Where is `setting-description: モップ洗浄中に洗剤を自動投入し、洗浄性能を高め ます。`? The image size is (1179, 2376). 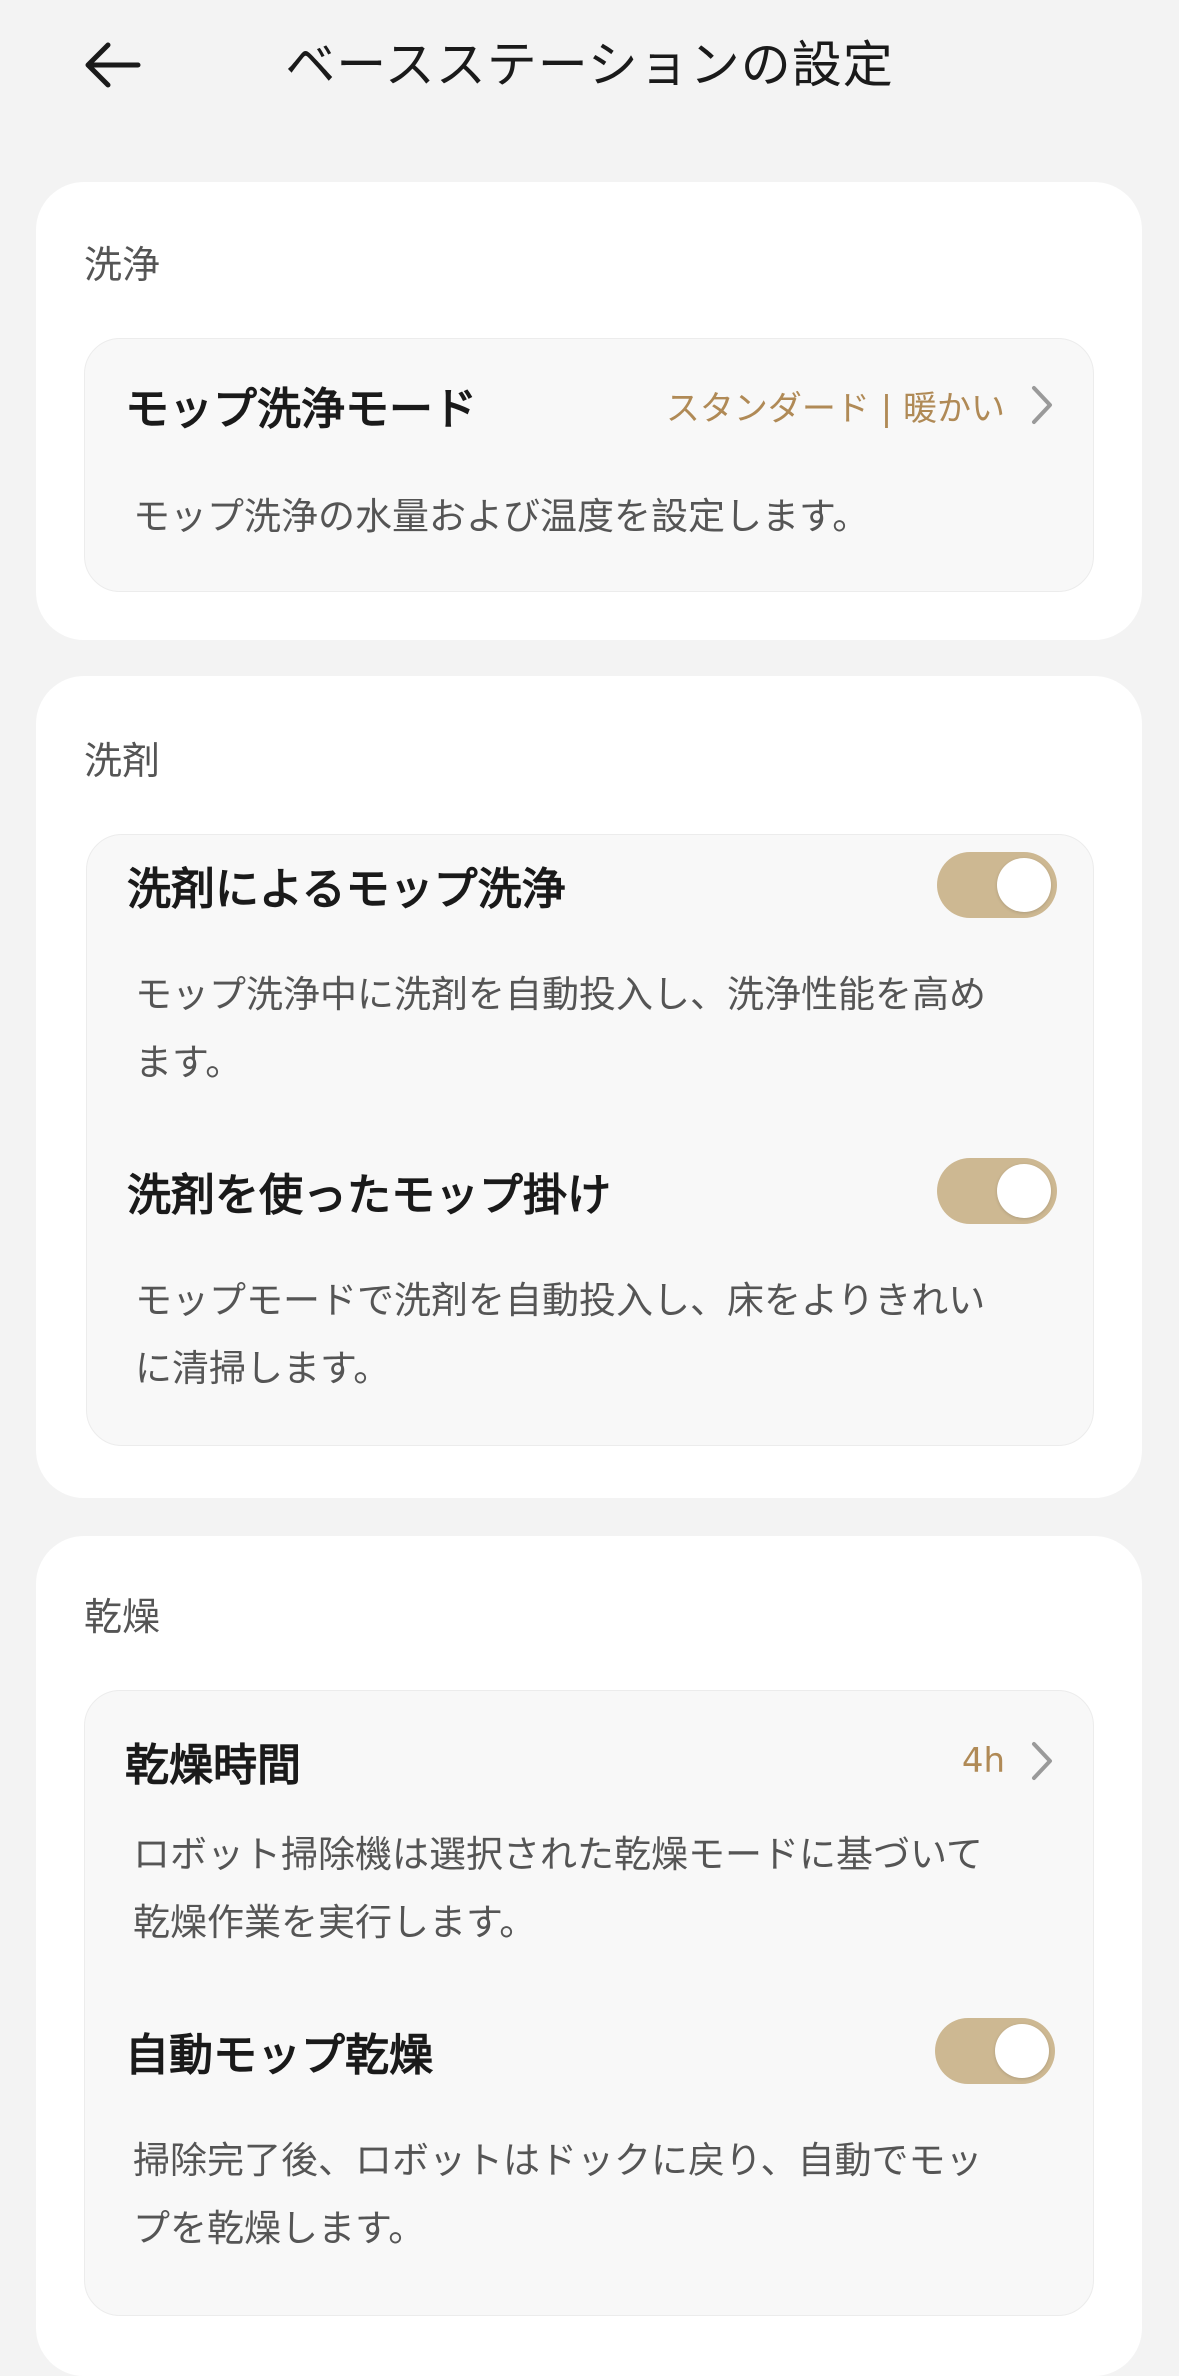 setting-description: モップ洗浄中に洗剤を自動投入し、洗浄性能を高め ます。 is located at coordinates (594, 1029).